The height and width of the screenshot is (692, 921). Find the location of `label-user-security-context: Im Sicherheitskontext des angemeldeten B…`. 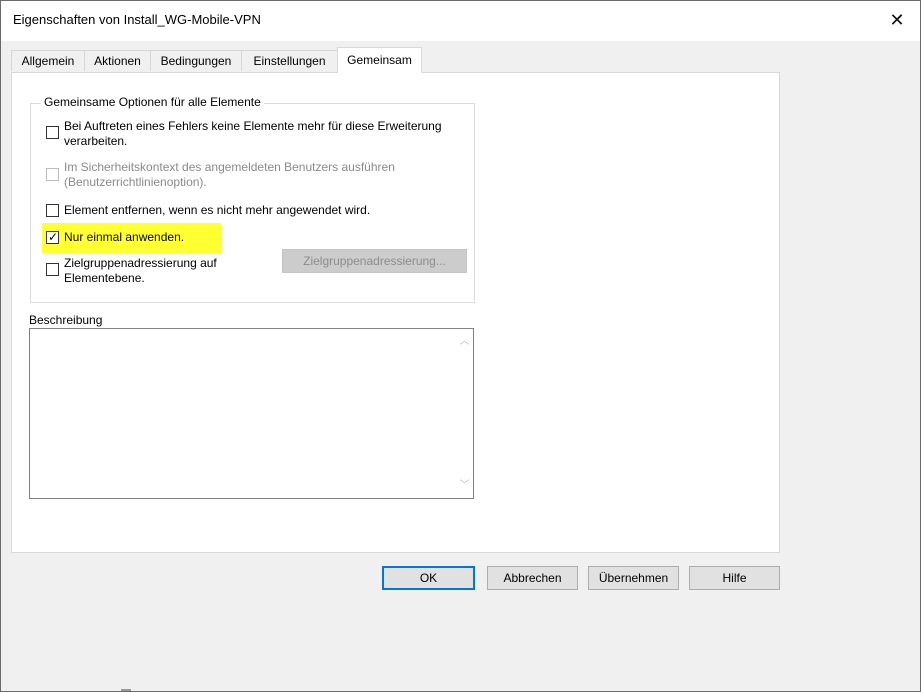

label-user-security-context: Im Sicherheitskontext des angemeldeten B… is located at coordinates (229, 174).